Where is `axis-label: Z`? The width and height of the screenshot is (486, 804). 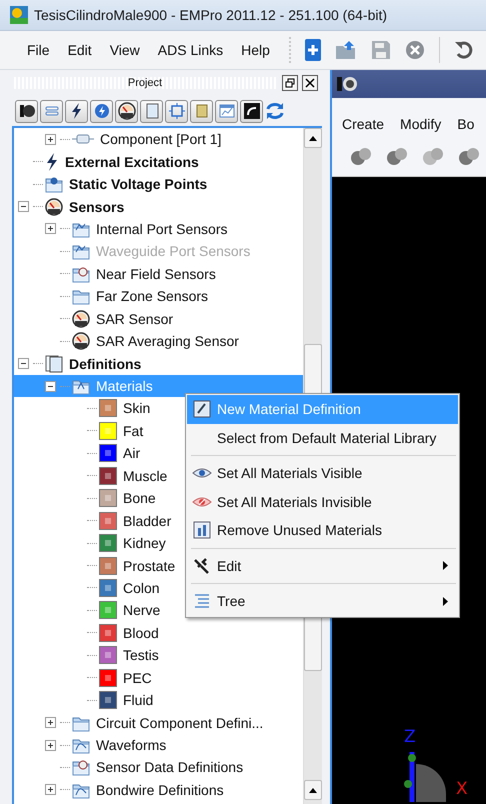 axis-label: Z is located at coordinates (410, 737).